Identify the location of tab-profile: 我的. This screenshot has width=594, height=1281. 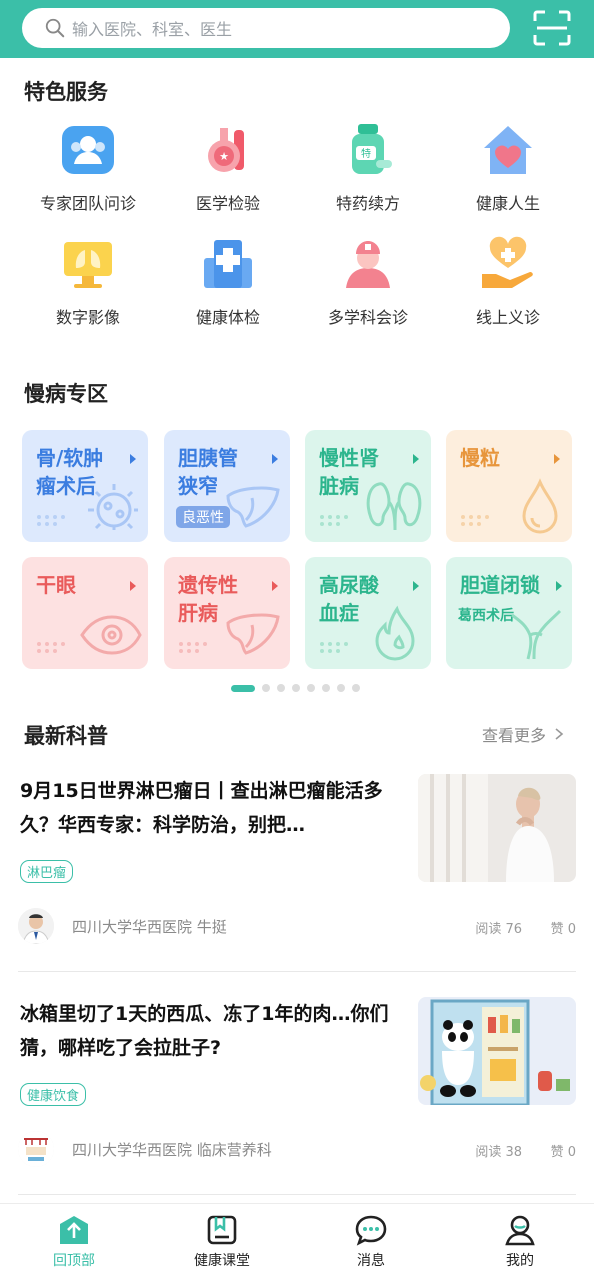
(520, 1242).